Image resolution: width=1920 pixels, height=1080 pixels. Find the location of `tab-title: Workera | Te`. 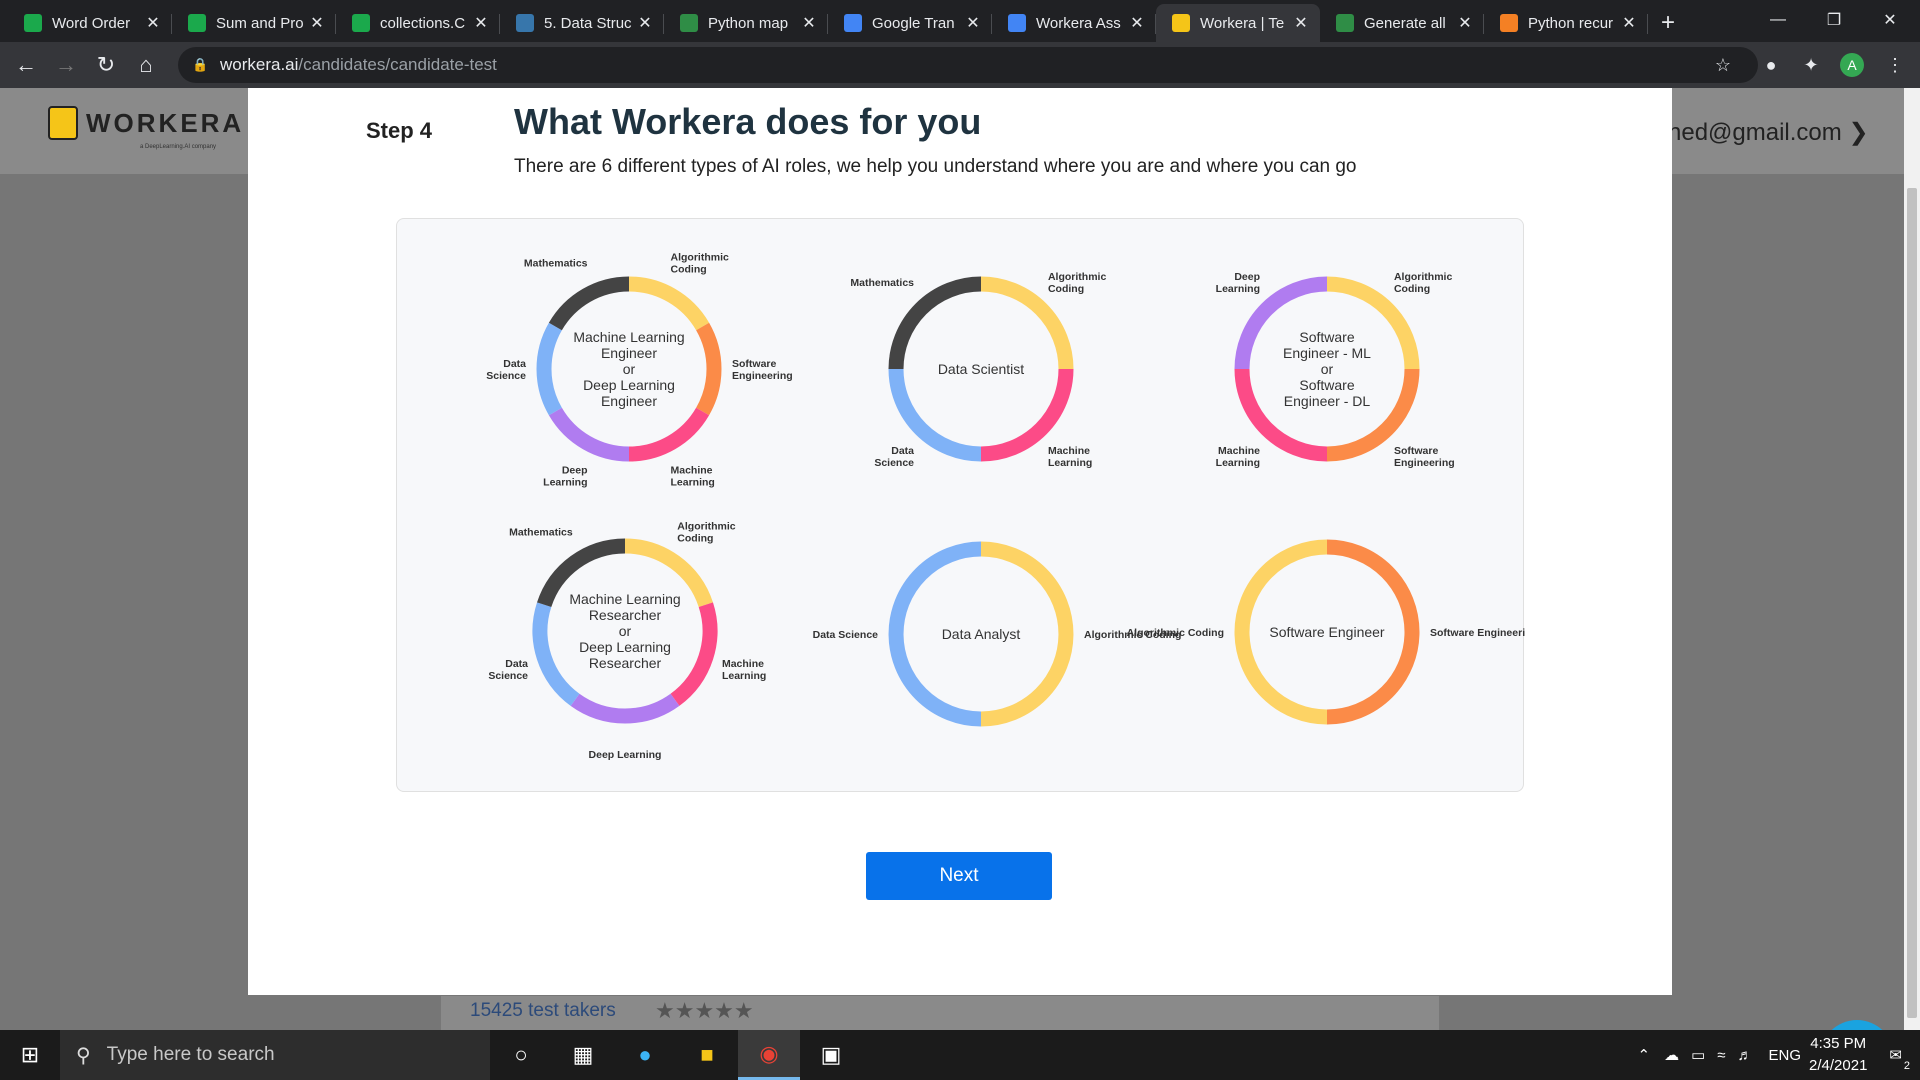

tab-title: Workera | Te is located at coordinates (1242, 23).